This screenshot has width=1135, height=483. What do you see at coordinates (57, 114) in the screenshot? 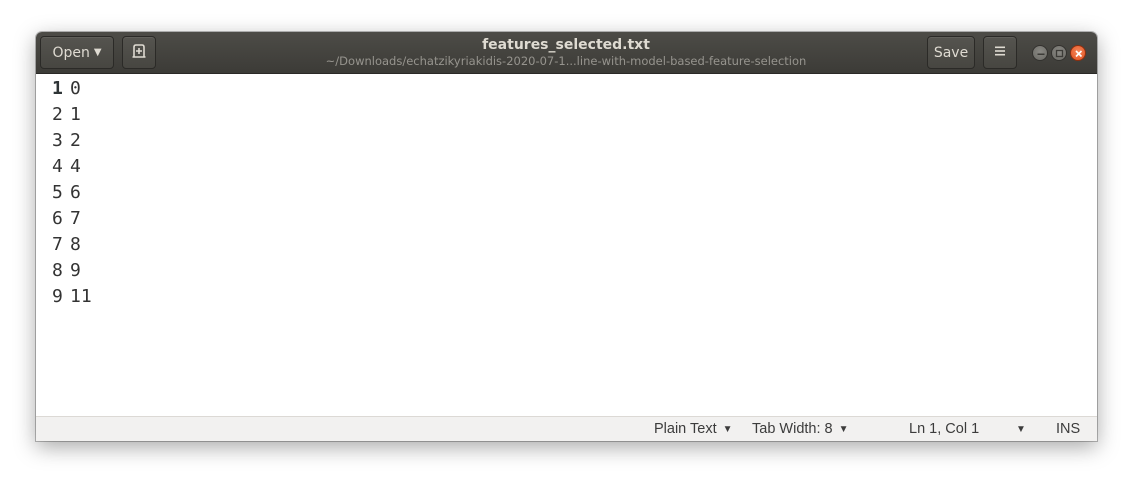
I see `line-number: 2` at bounding box center [57, 114].